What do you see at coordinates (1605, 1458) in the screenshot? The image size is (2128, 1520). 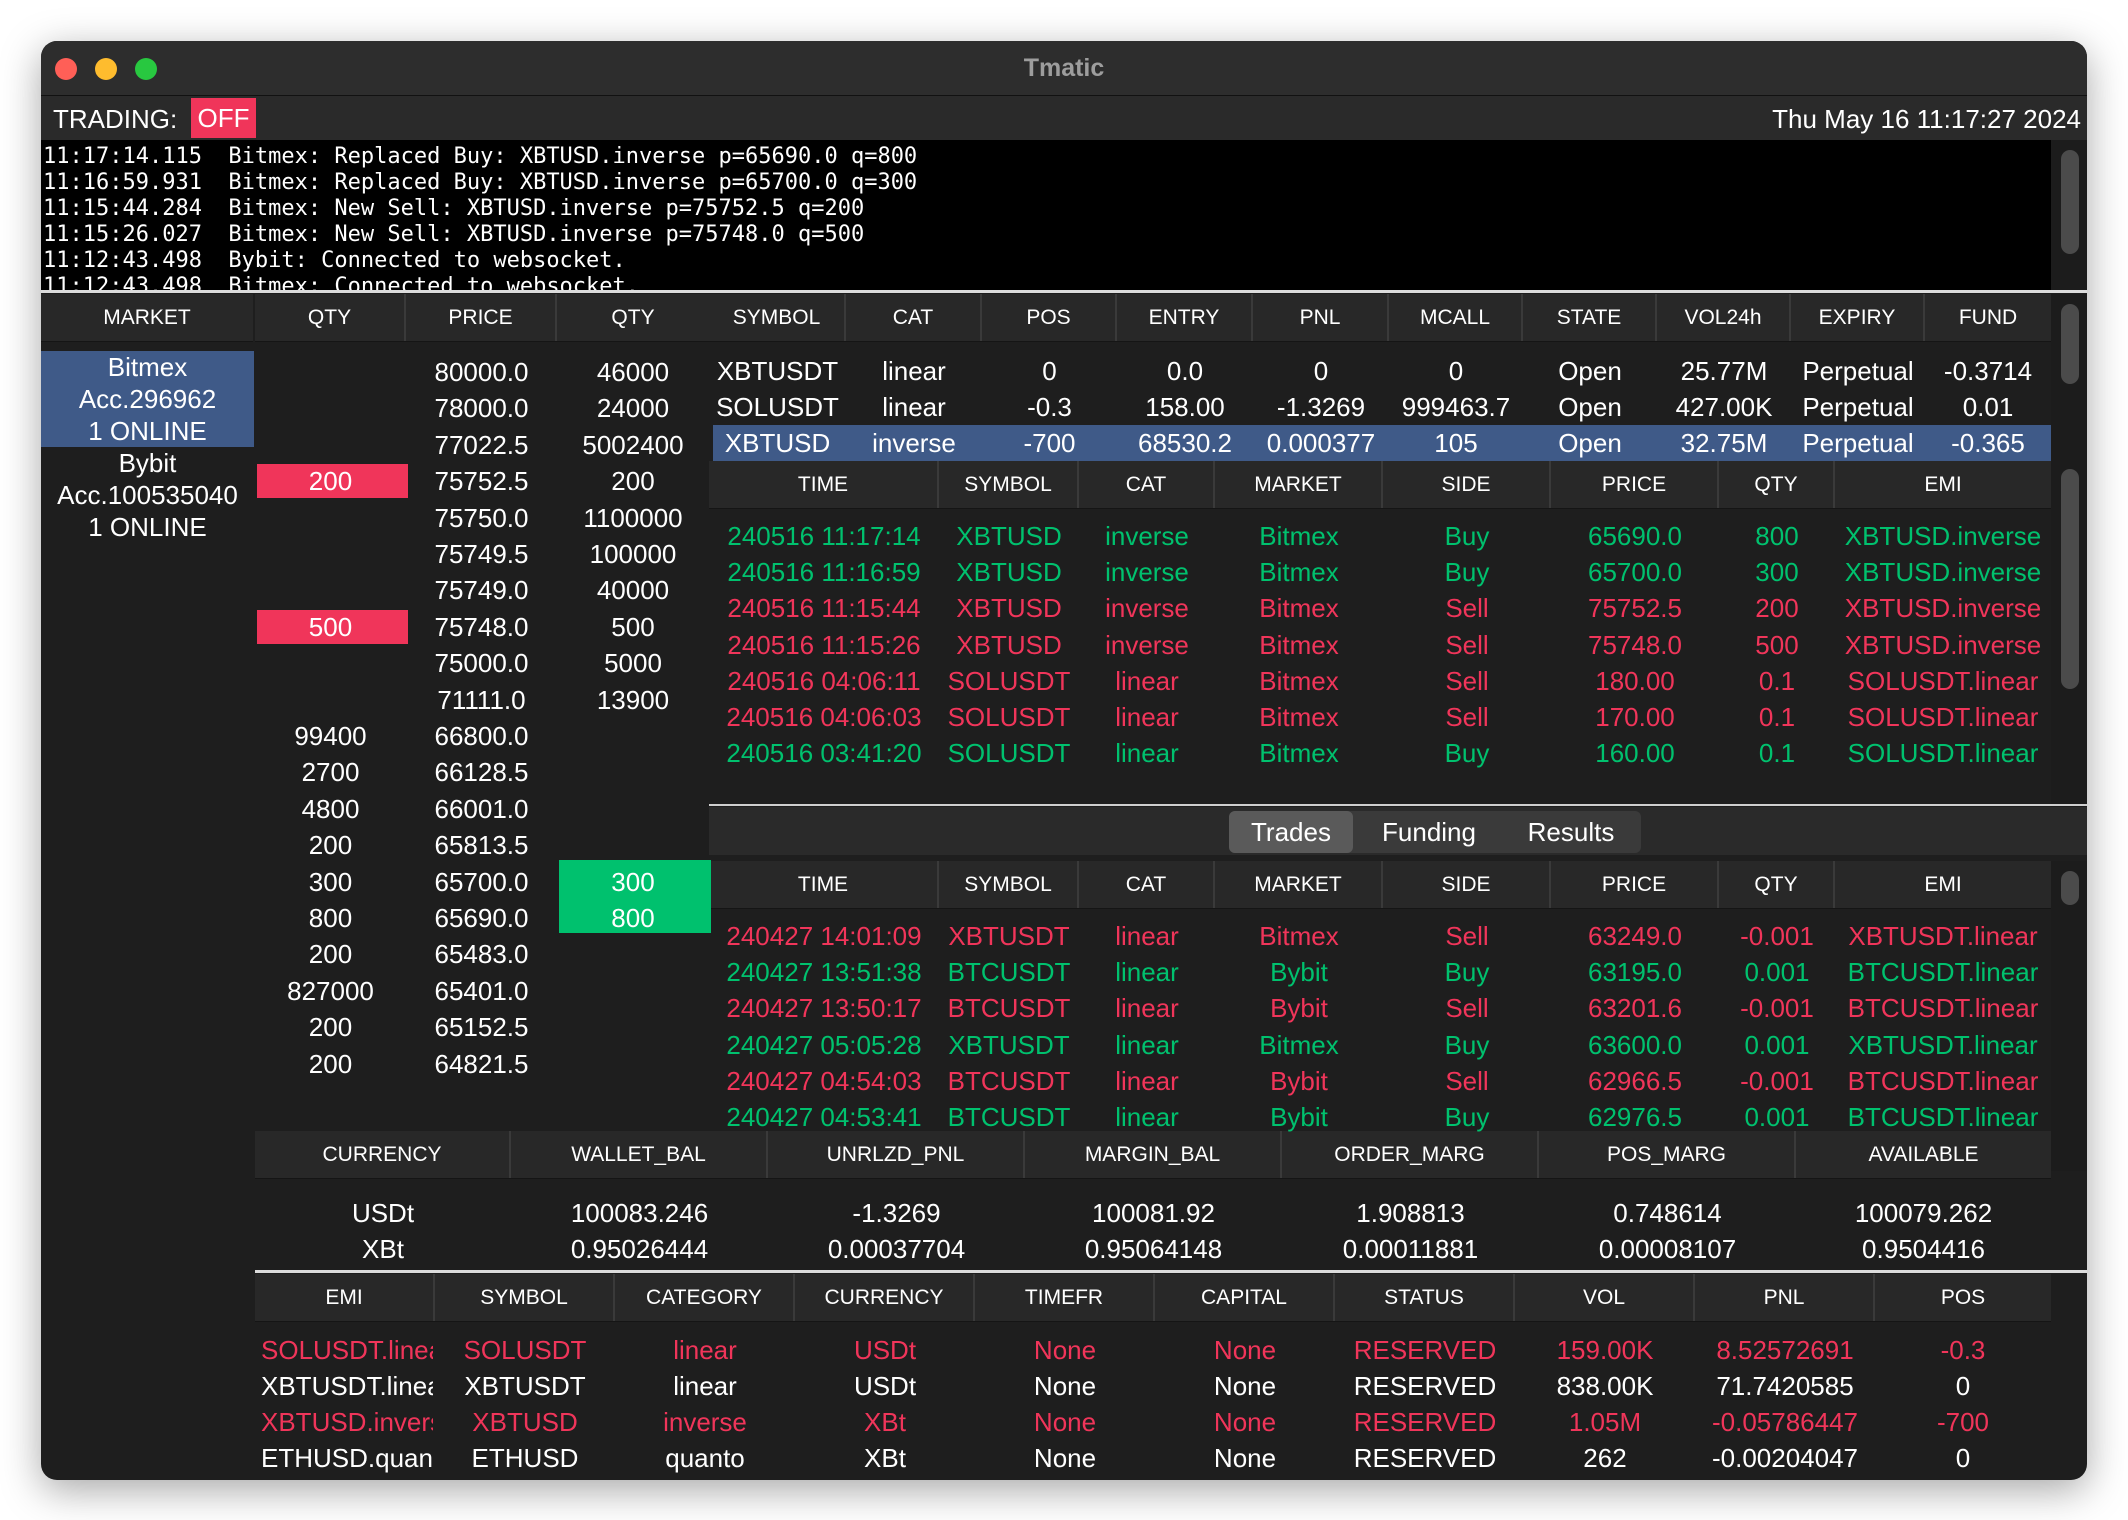 I see `robot-cell-vol: 262` at bounding box center [1605, 1458].